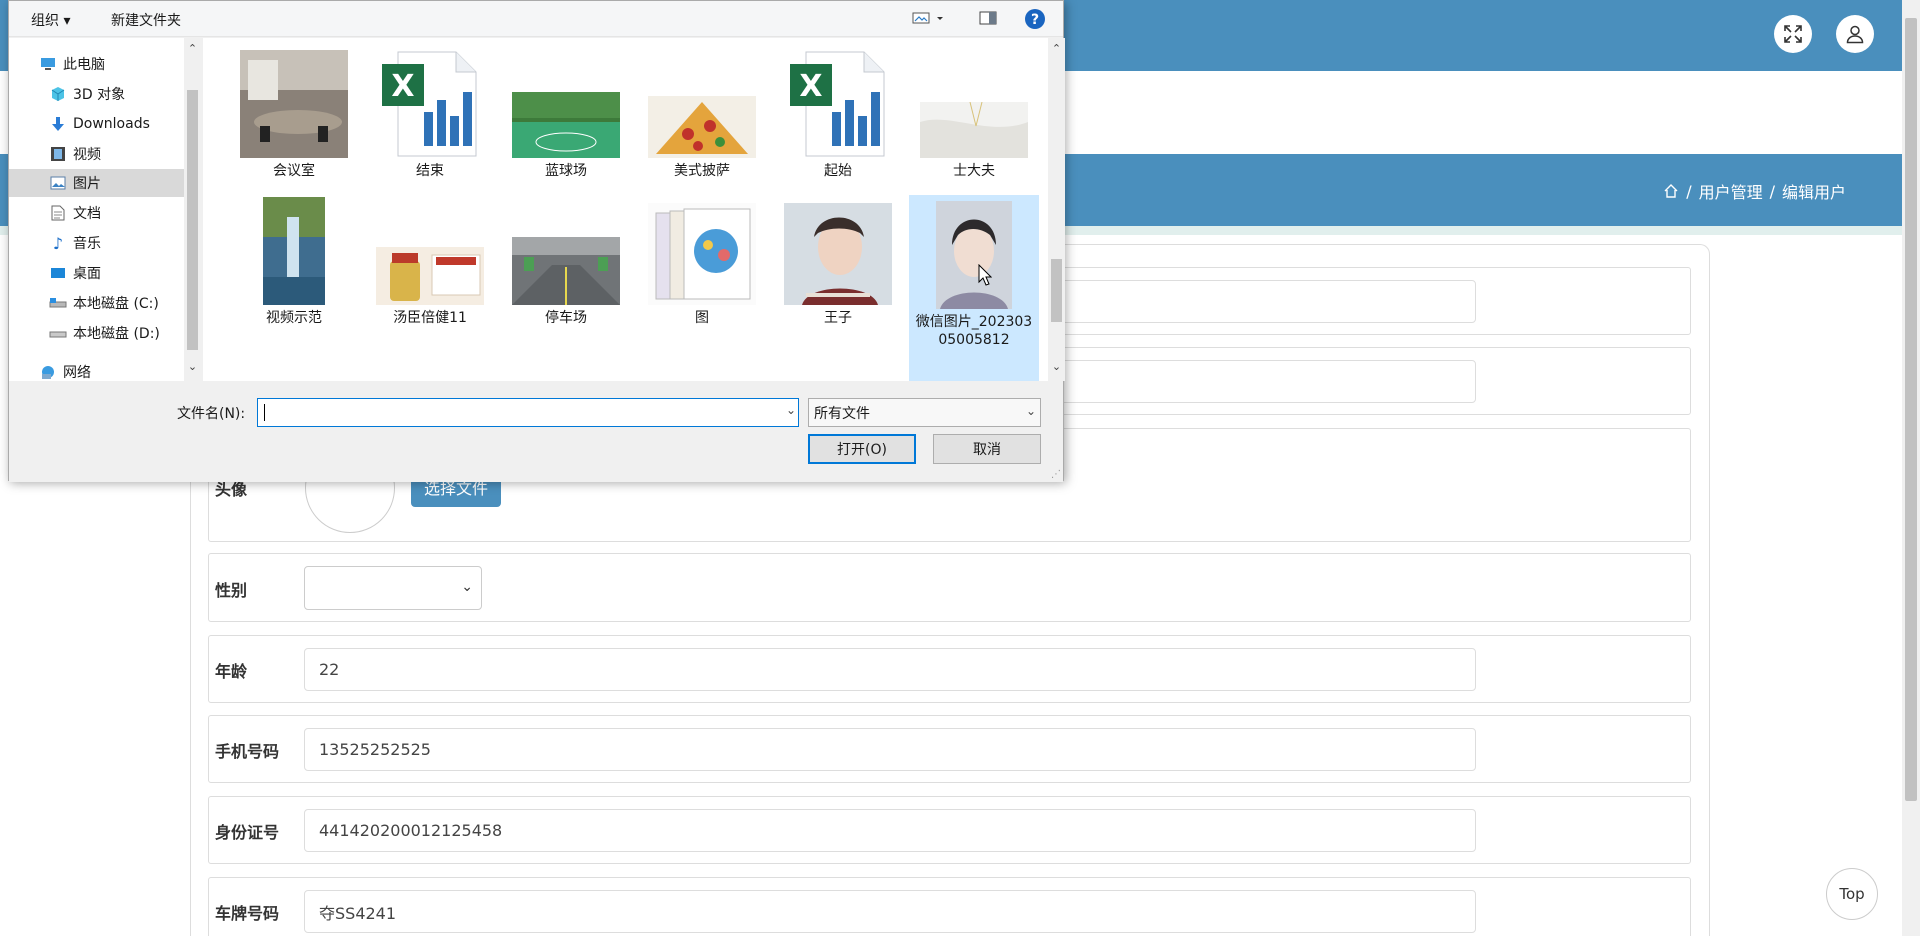 Image resolution: width=1920 pixels, height=936 pixels. I want to click on fullscreen-button, so click(1793, 34).